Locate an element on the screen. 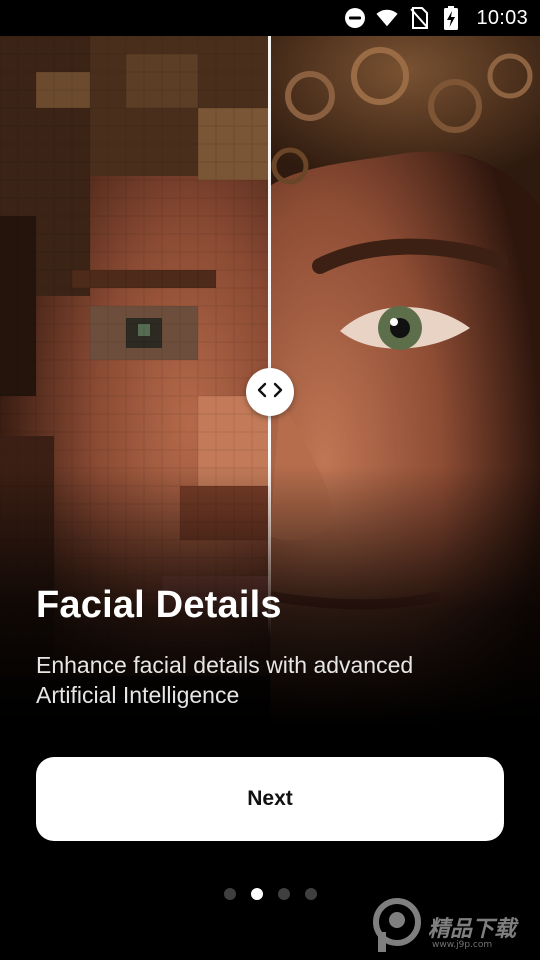 Image resolution: width=540 pixels, height=960 pixels. watermark-url: www.j9p.com is located at coordinates (462, 945).